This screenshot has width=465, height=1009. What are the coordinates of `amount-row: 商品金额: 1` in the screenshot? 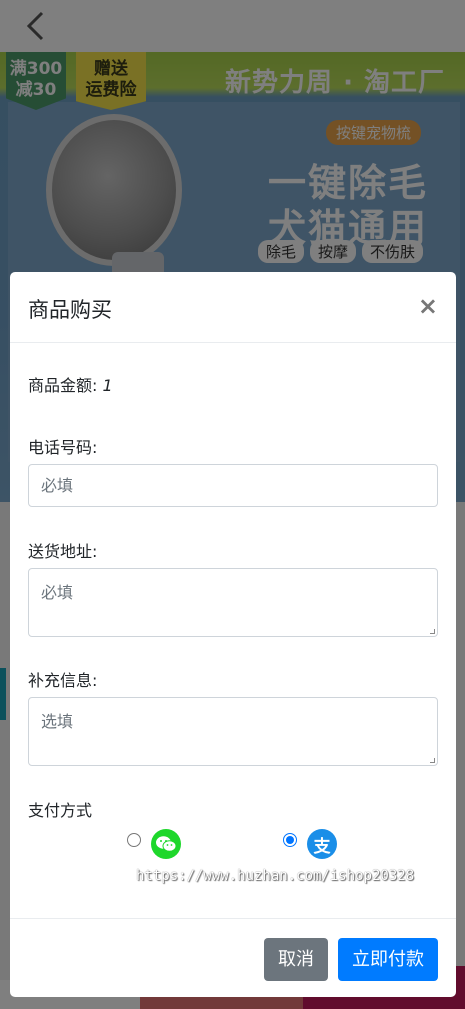 It's located at (70, 384).